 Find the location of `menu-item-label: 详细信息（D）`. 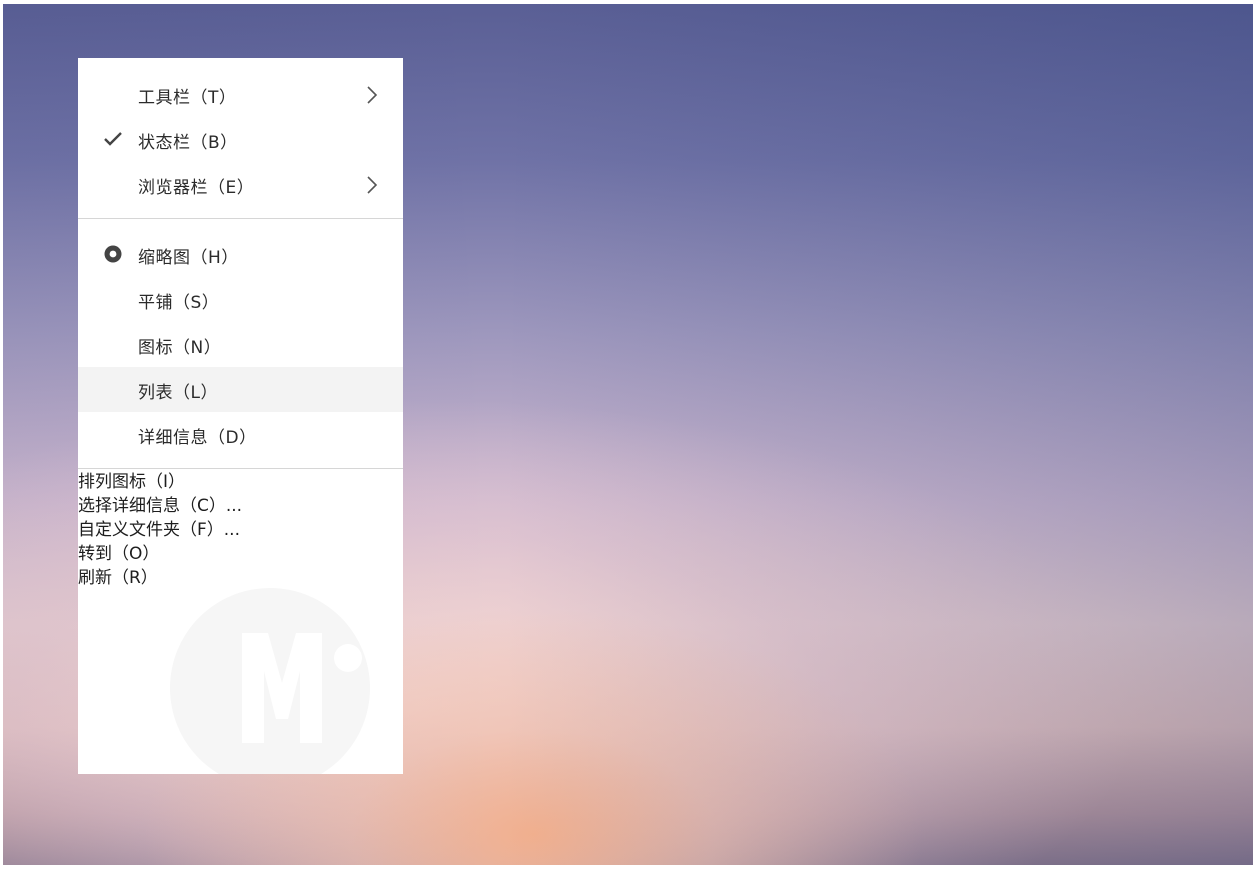

menu-item-label: 详细信息（D） is located at coordinates (197, 438).